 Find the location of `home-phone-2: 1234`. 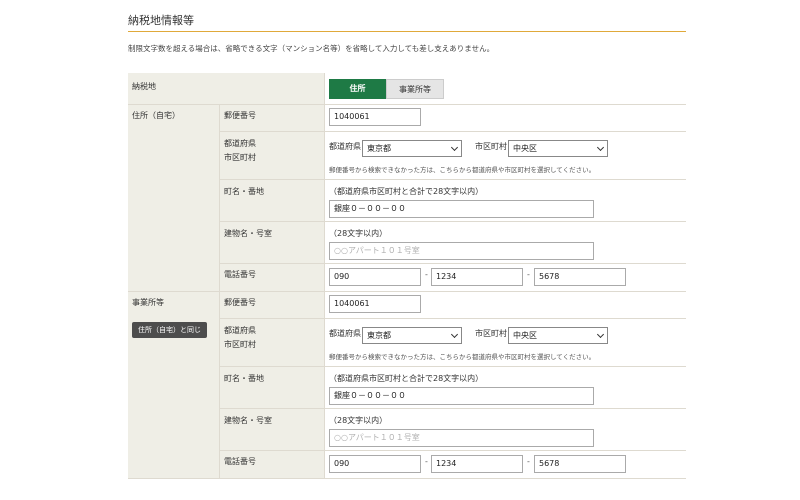

home-phone-2: 1234 is located at coordinates (477, 277).